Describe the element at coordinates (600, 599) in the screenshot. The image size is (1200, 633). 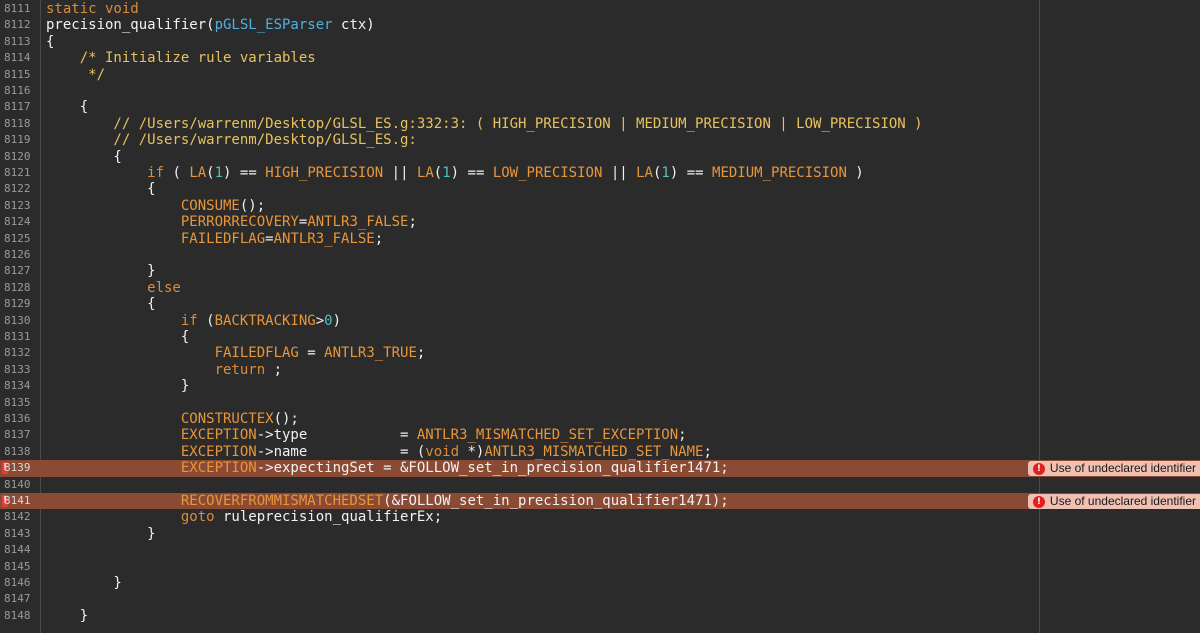
I see `code-line: 8147` at that location.